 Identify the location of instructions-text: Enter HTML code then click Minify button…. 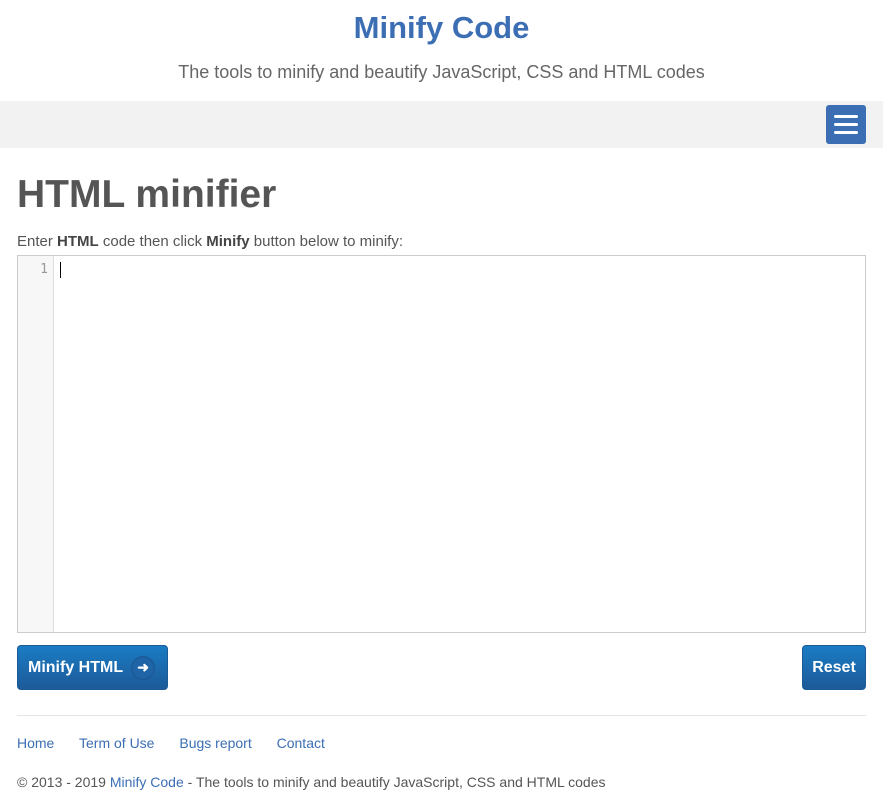
(210, 241).